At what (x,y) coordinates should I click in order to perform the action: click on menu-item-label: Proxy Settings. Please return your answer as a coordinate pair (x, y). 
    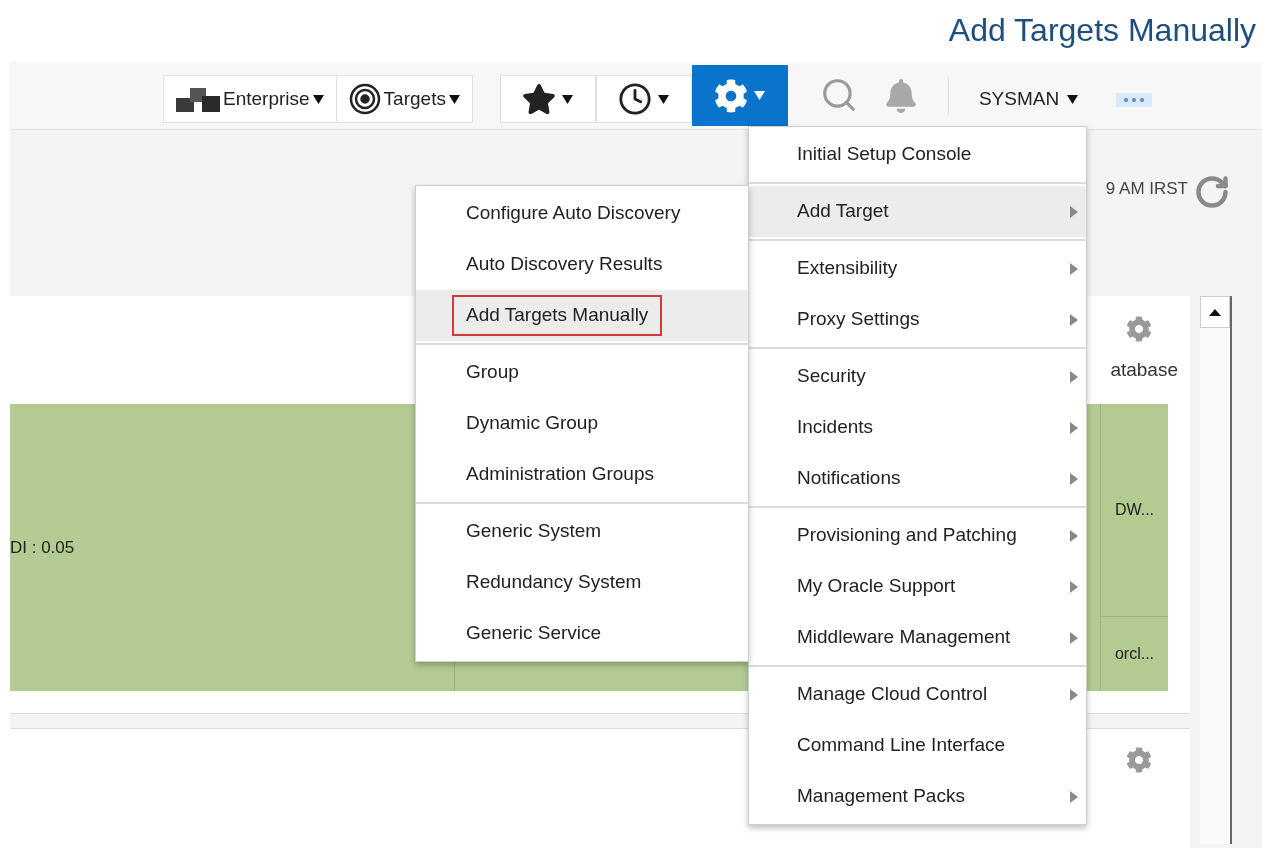
    Looking at the image, I should click on (858, 319).